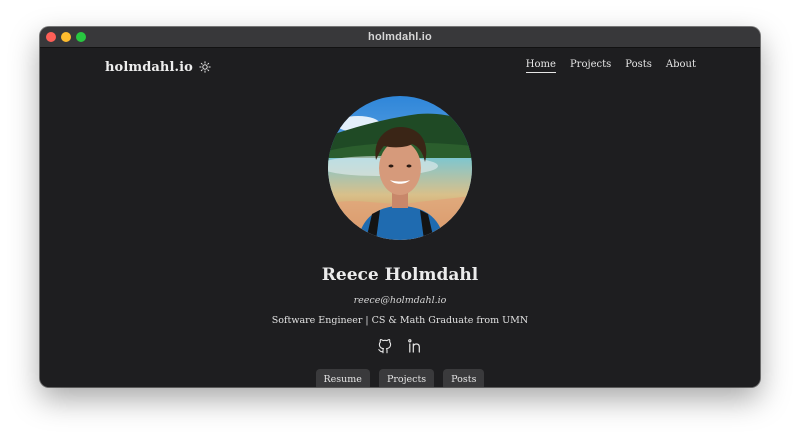  What do you see at coordinates (205, 67) in the screenshot?
I see `sun-icon` at bounding box center [205, 67].